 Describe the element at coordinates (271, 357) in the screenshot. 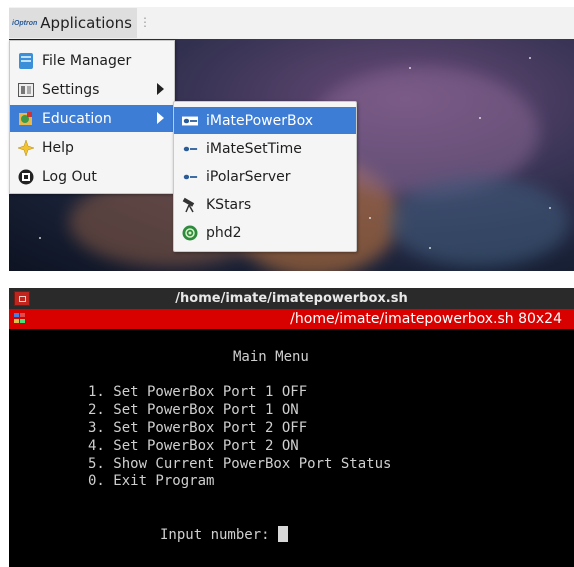

I see `terminal-menu-title: Main Menu` at that location.